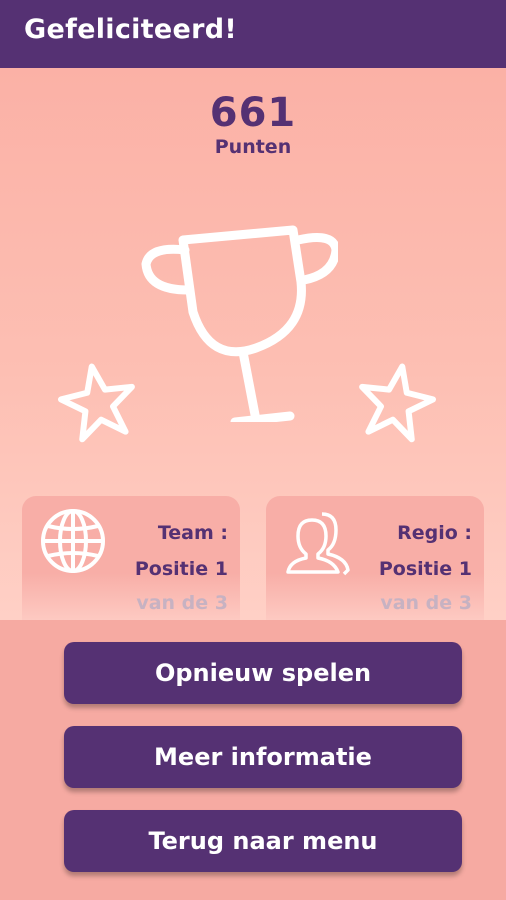  Describe the element at coordinates (425, 569) in the screenshot. I see `regio-position: Positie 1` at that location.